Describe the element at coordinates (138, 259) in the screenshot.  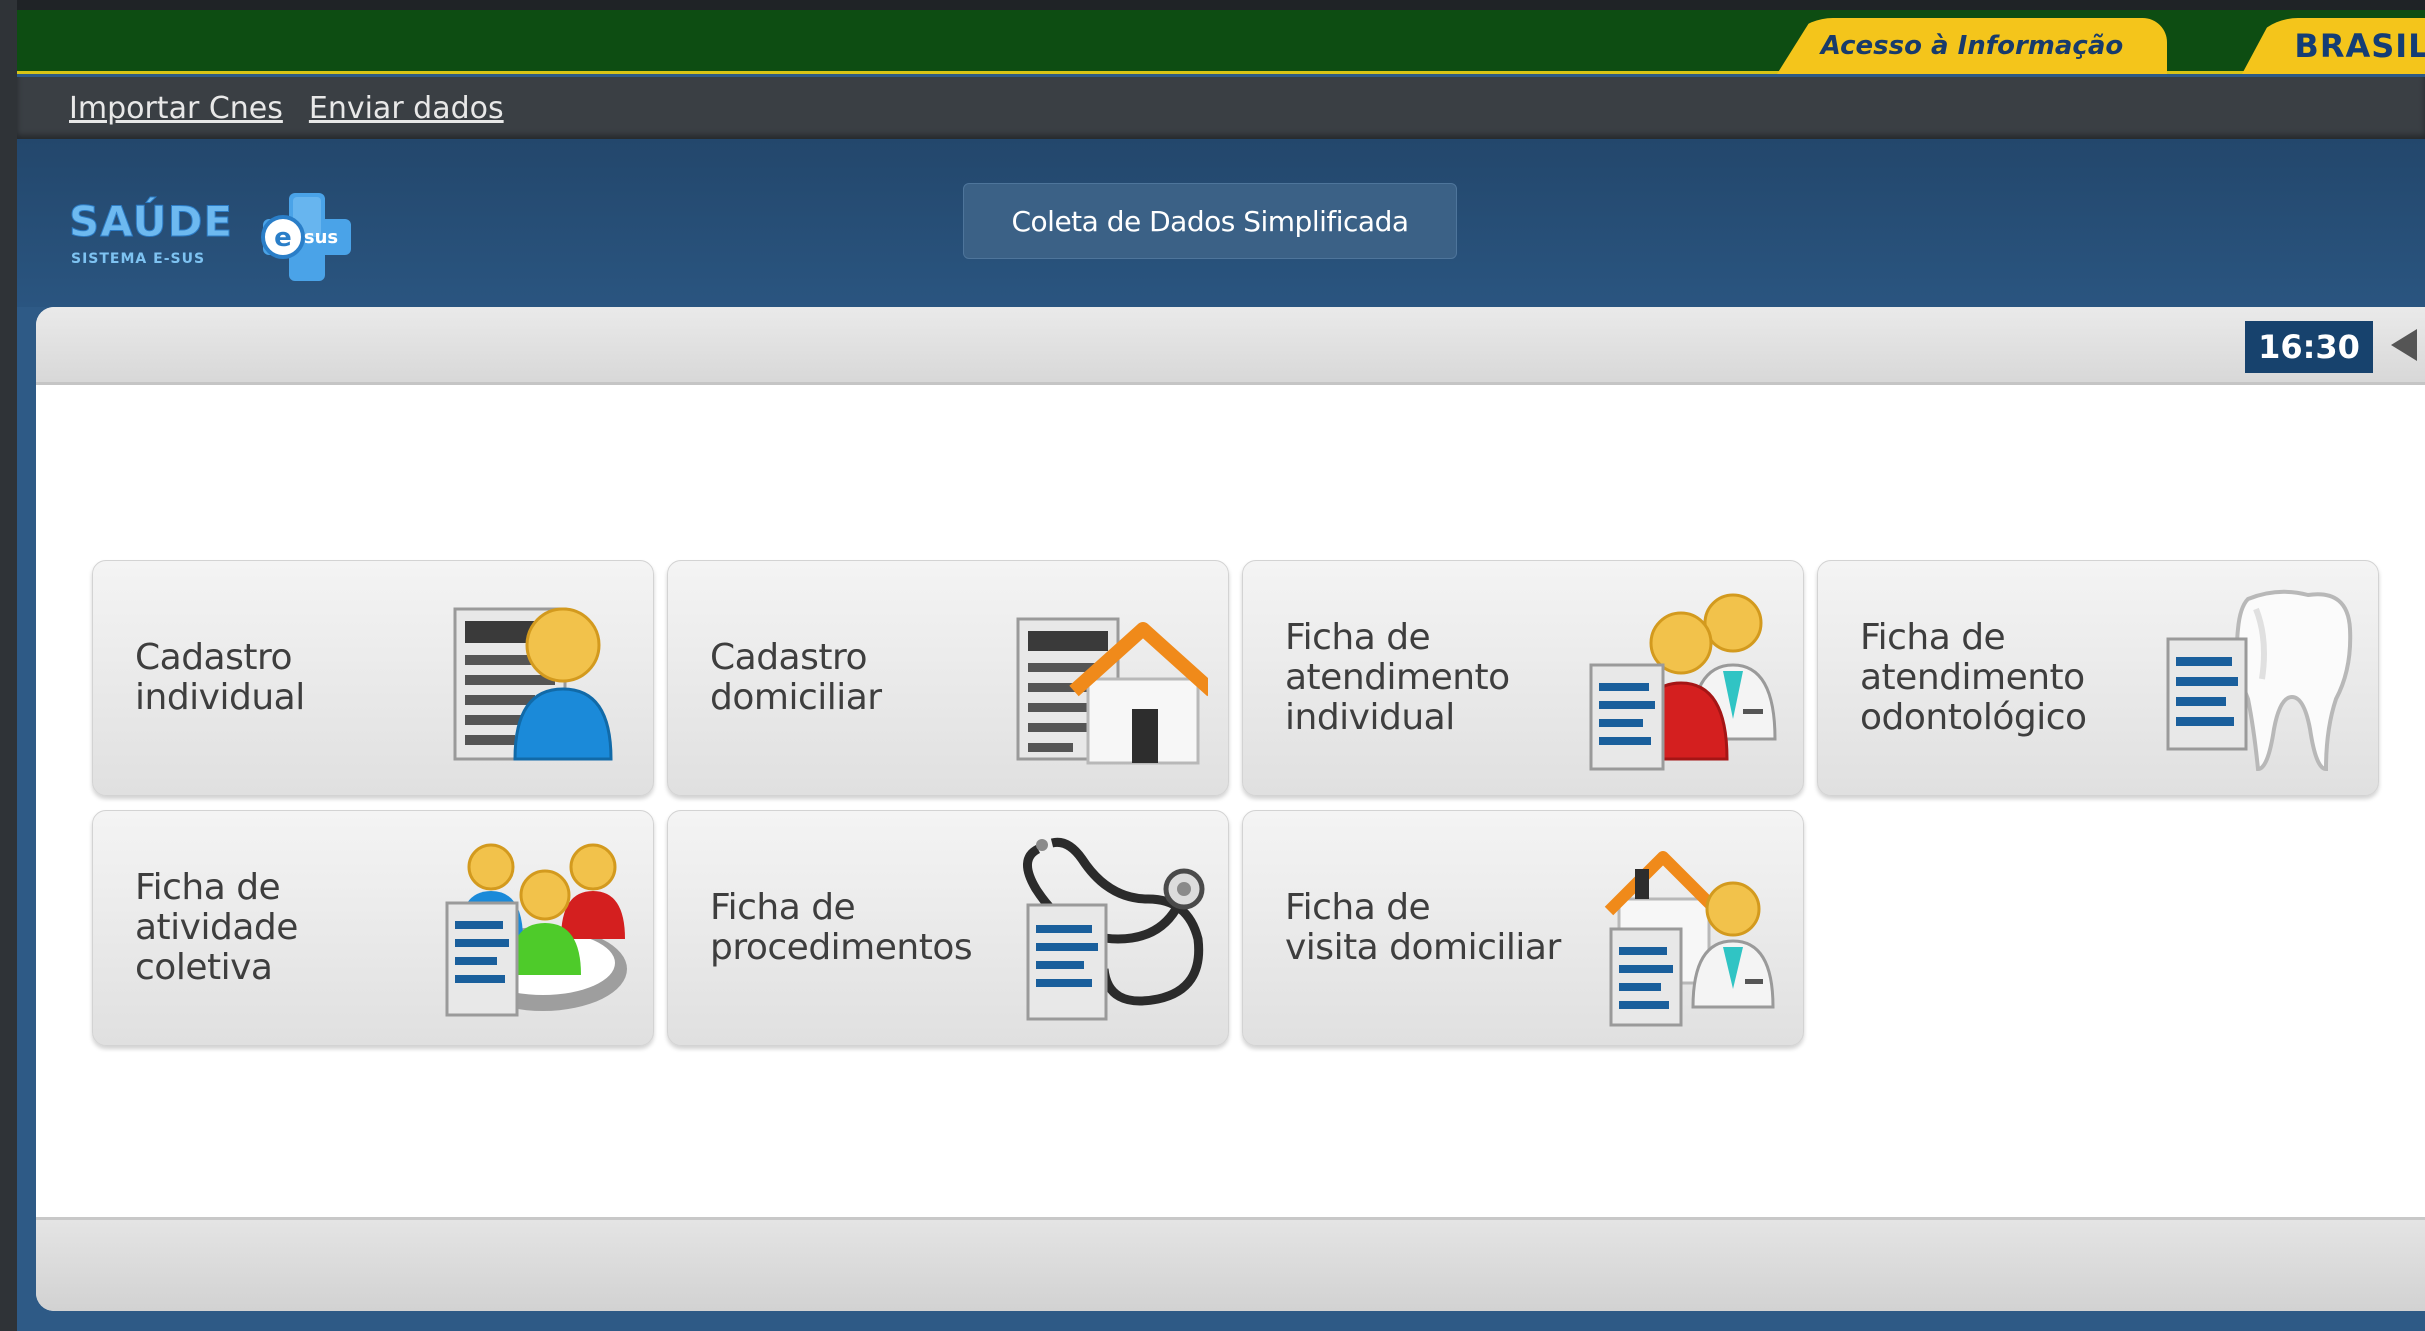
I see `logo-subtitle: SISTEMA E-SUS` at that location.